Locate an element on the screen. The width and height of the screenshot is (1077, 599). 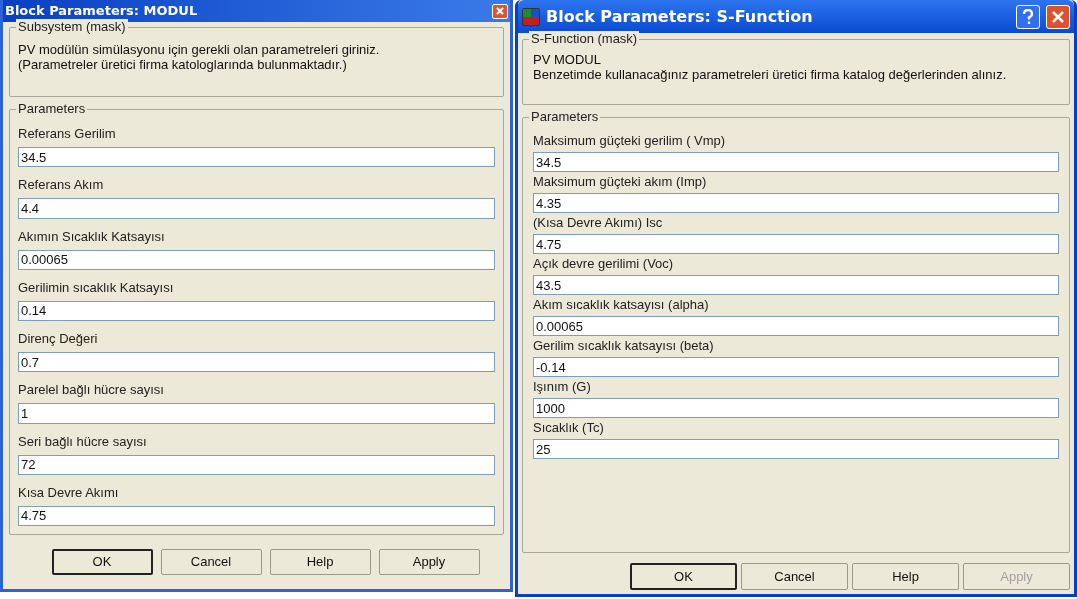
input-field: 1000 is located at coordinates (796, 408).